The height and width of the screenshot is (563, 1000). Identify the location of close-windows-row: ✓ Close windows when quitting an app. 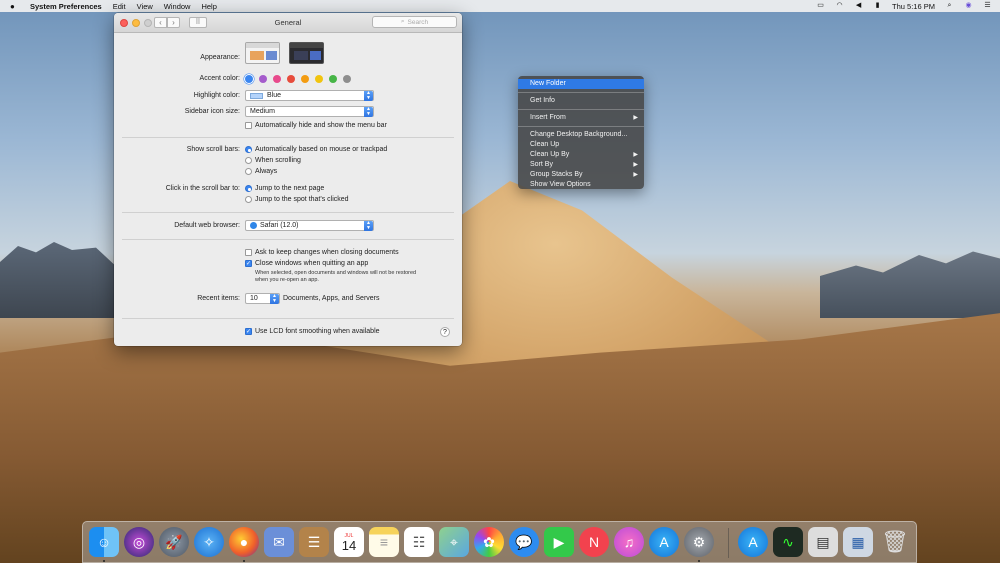
(288, 263).